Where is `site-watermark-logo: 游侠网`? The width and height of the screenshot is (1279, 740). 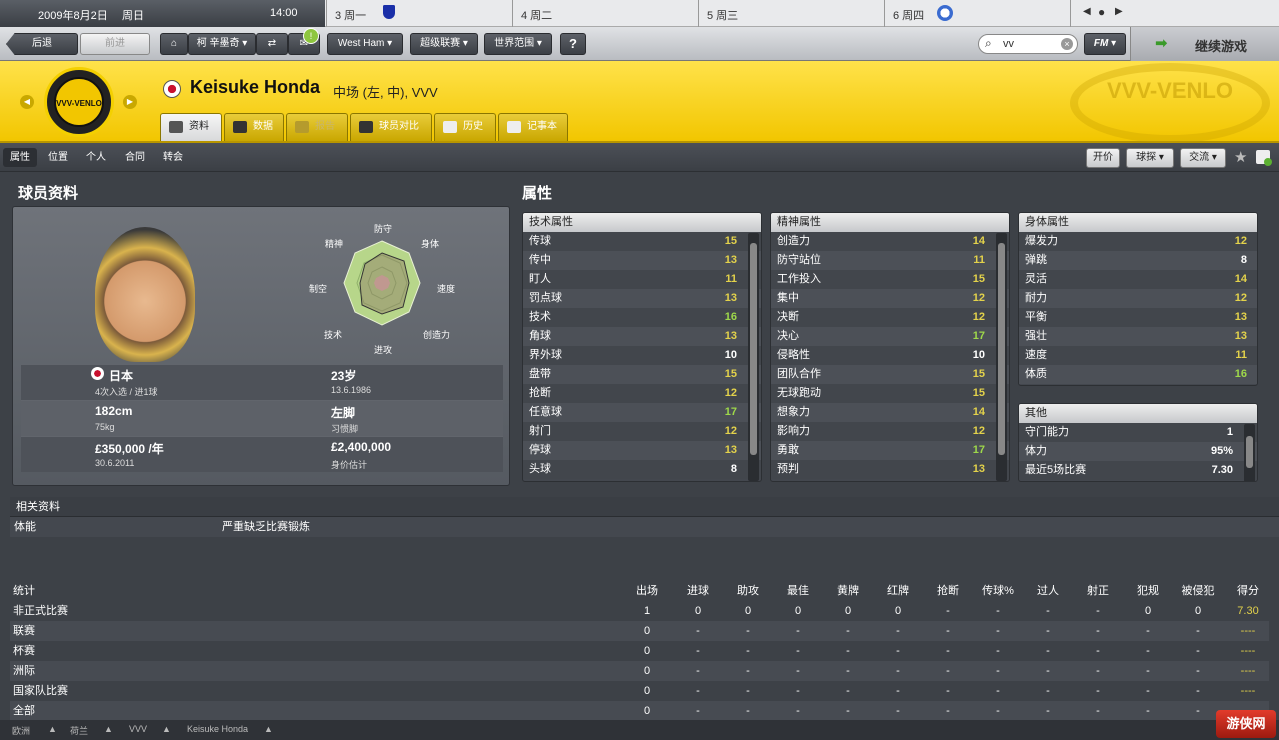
site-watermark-logo: 游侠网 is located at coordinates (1246, 724).